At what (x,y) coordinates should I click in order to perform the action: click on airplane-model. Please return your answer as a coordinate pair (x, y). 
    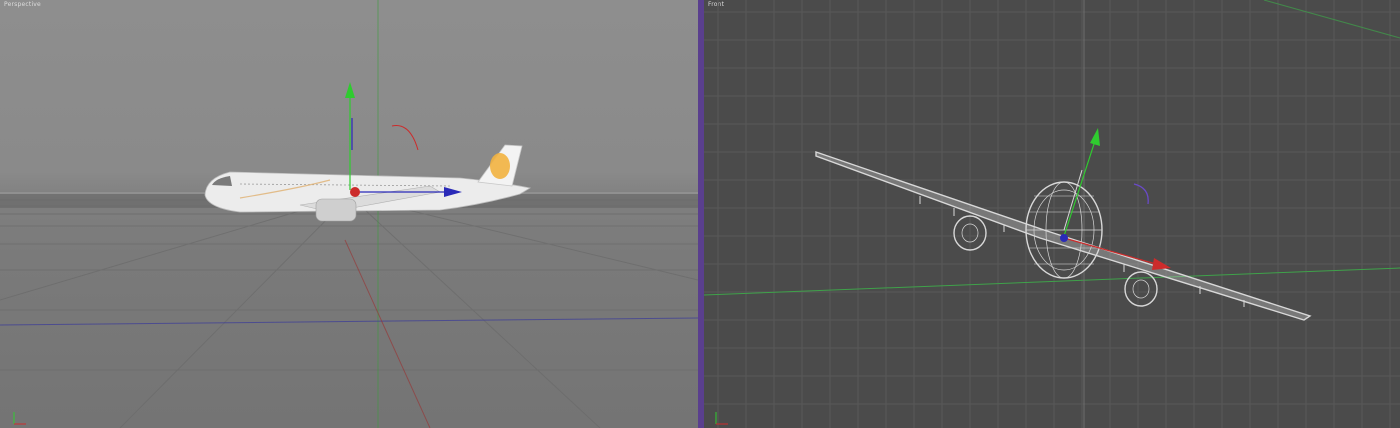
    Looking at the image, I should click on (368, 183).